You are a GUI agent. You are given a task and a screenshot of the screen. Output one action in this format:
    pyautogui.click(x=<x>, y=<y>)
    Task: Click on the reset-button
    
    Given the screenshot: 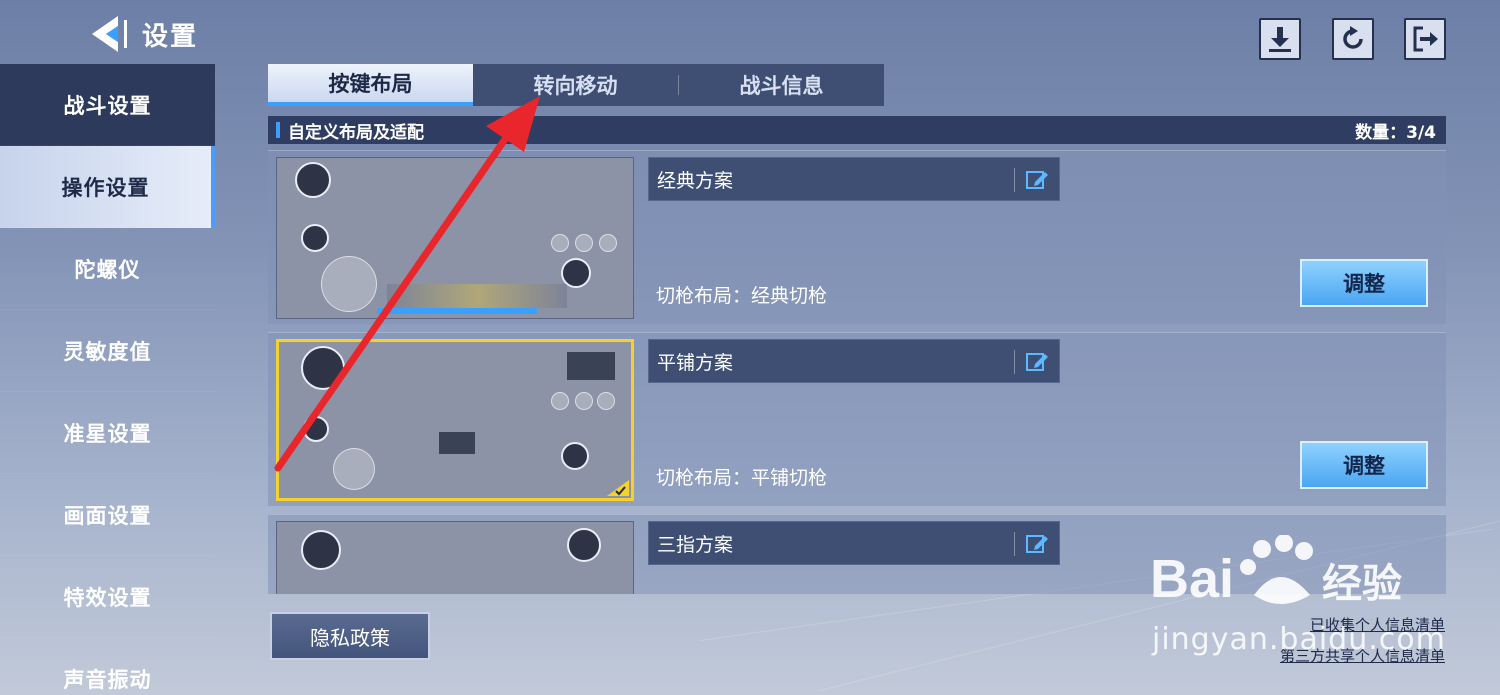 What is the action you would take?
    pyautogui.click(x=1353, y=39)
    